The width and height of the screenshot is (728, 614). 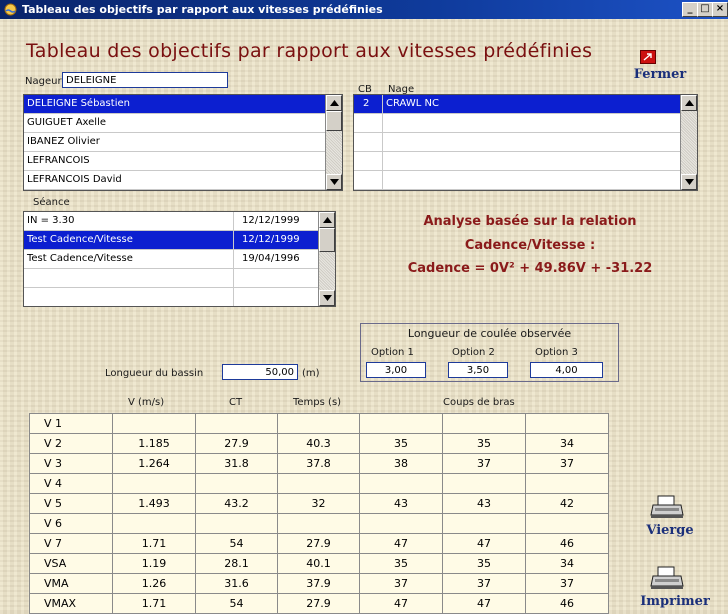 What do you see at coordinates (660, 74) in the screenshot?
I see `close-button: Fermer` at bounding box center [660, 74].